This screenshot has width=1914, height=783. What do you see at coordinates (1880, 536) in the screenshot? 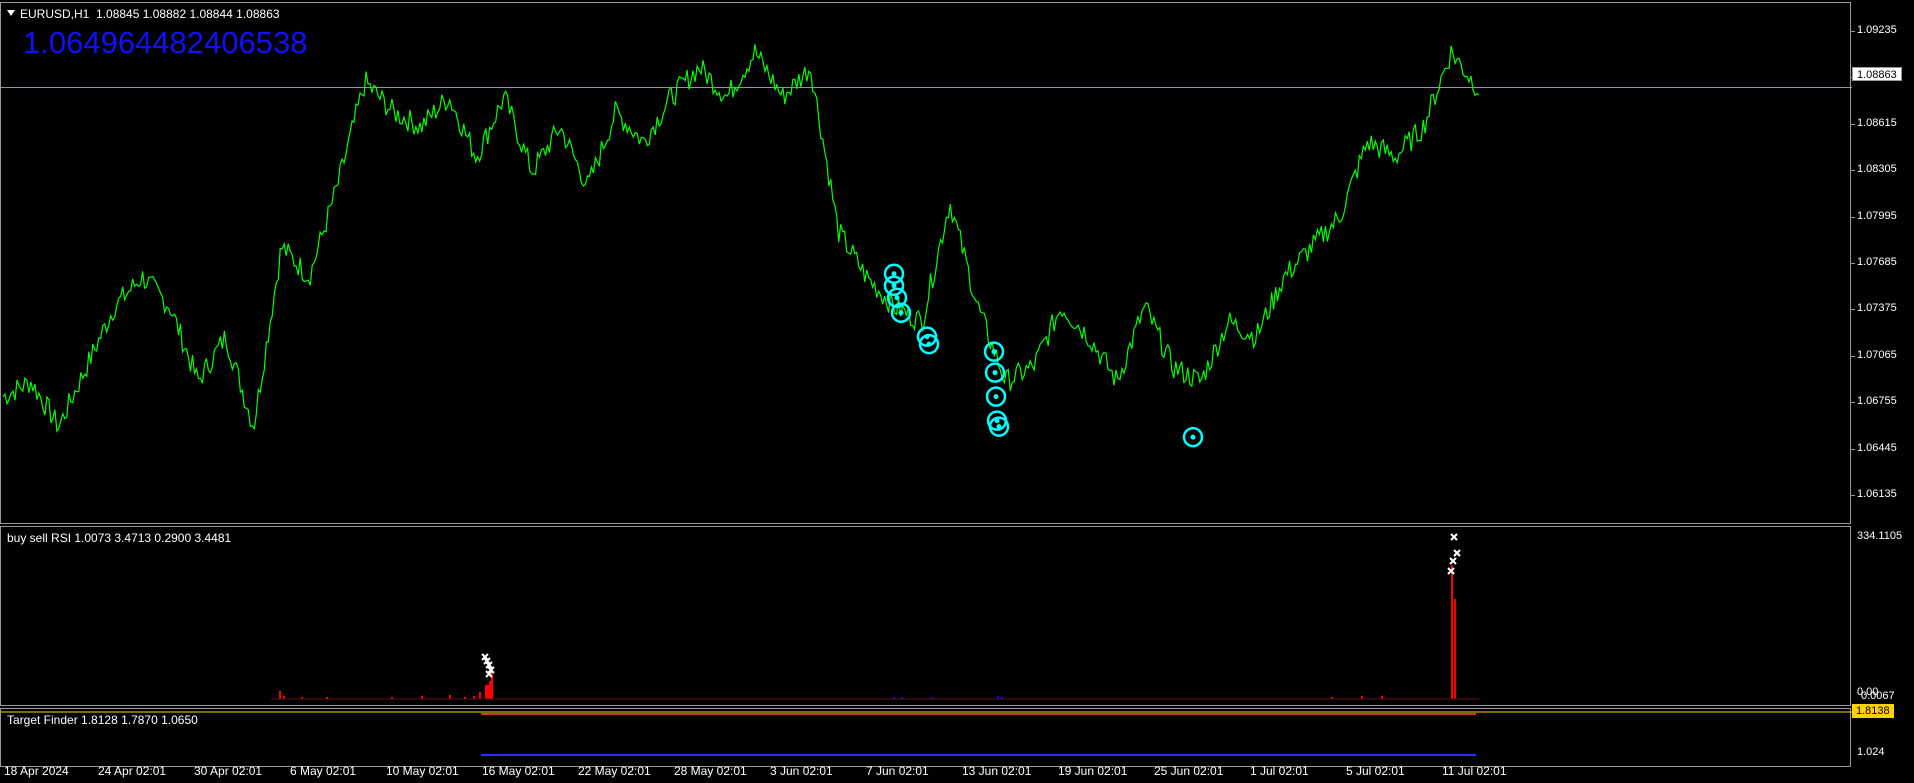
I see `rsi-scale-top: 334.1105` at bounding box center [1880, 536].